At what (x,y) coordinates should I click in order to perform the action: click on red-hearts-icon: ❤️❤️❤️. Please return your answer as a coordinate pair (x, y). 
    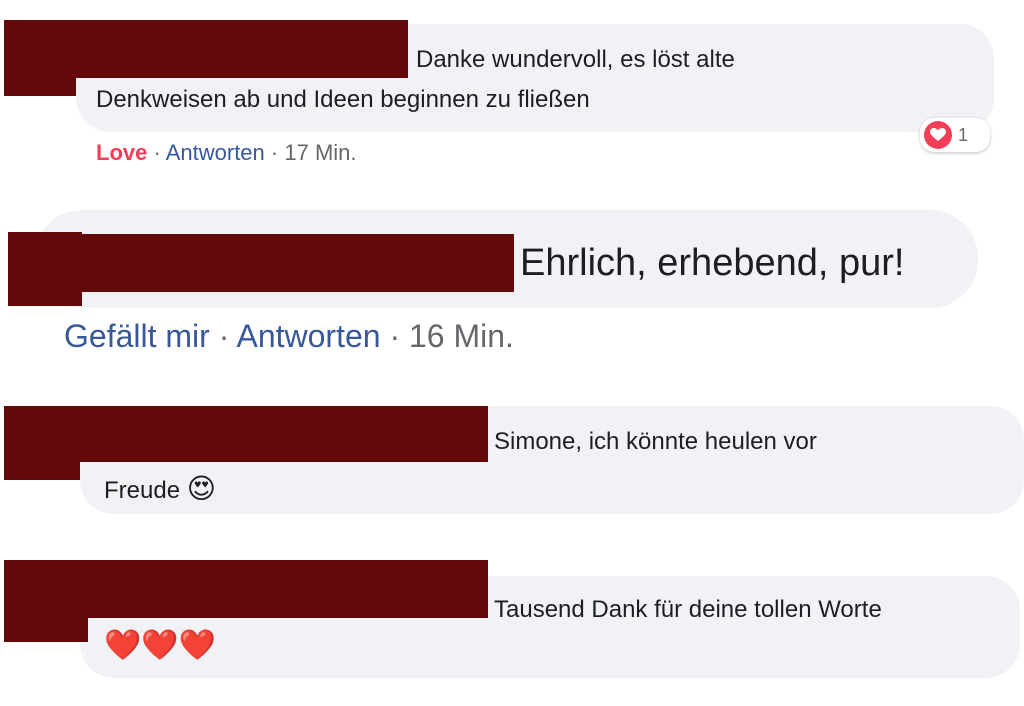
    Looking at the image, I should click on (160, 645).